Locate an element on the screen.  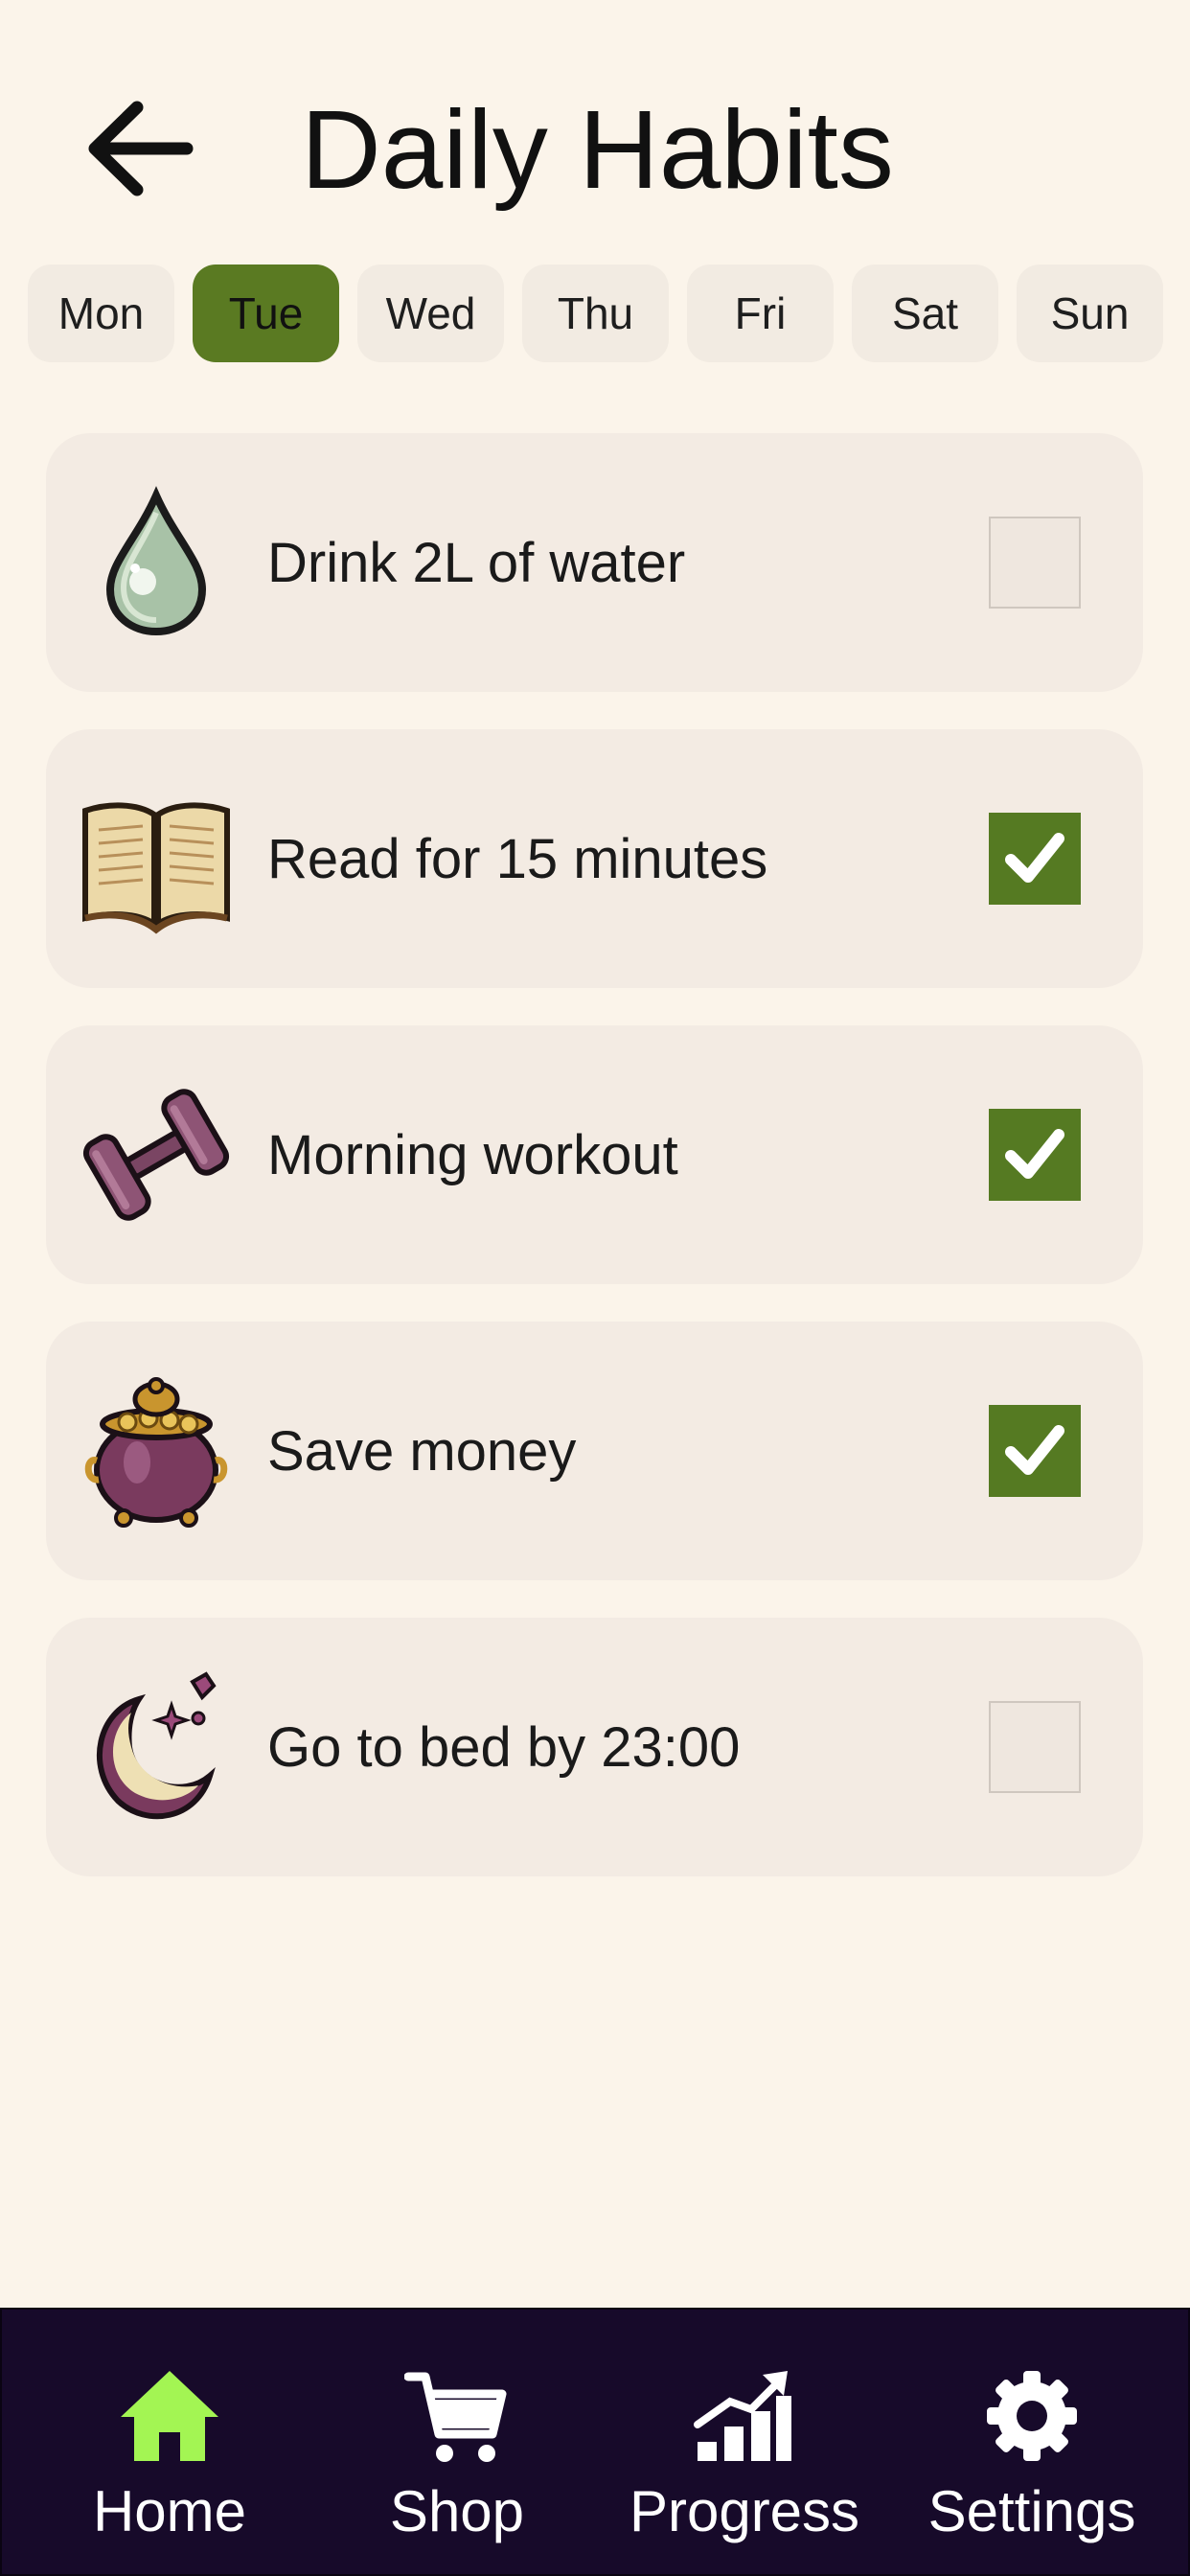
dumbbell-icon is located at coordinates (156, 1154).